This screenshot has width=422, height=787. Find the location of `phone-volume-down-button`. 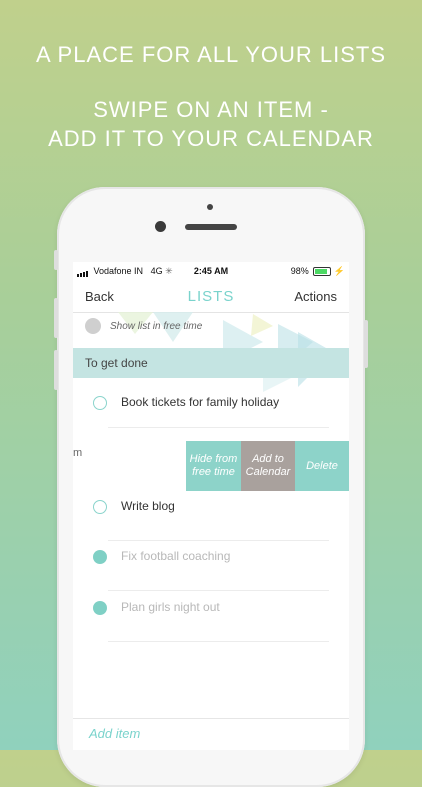

phone-volume-down-button is located at coordinates (56, 370).